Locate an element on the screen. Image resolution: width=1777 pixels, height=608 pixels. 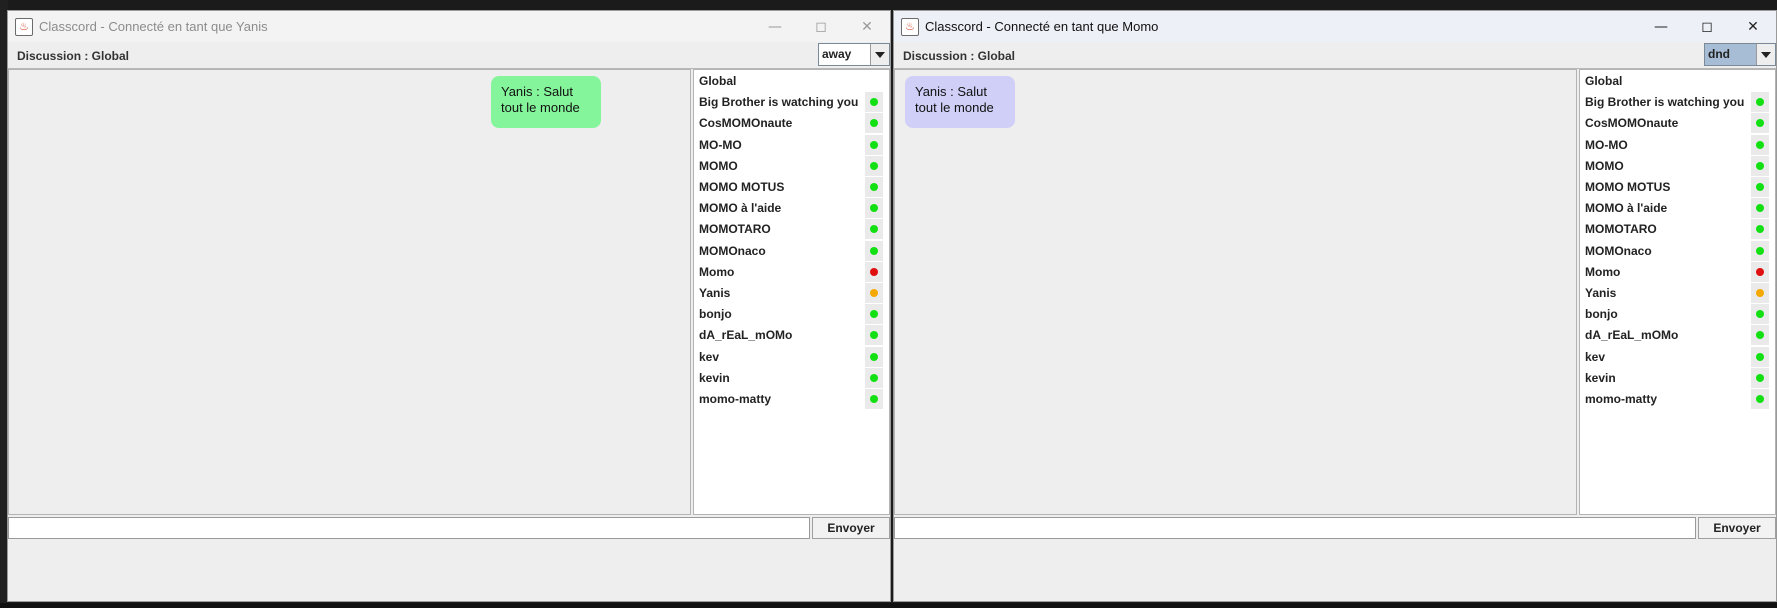
user-name: kev is located at coordinates (709, 356).